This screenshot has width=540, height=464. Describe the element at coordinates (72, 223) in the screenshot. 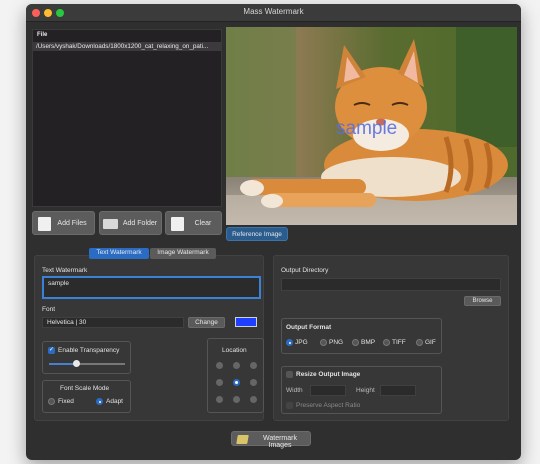

I see `add-files-label: Add Files` at that location.